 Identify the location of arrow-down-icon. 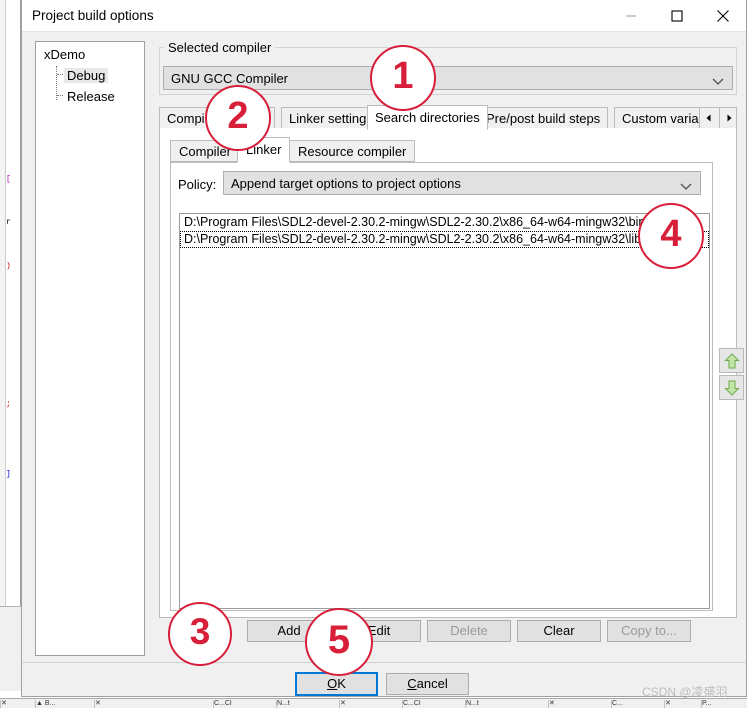
(731, 388).